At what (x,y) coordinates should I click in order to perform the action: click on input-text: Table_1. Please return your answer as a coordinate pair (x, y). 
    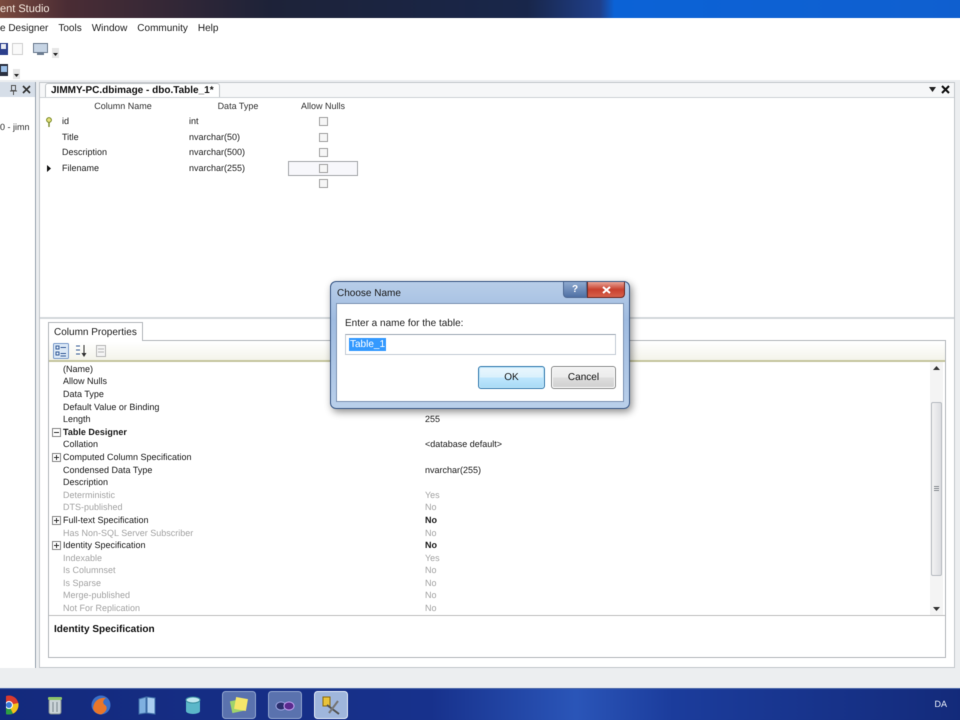
    Looking at the image, I should click on (367, 344).